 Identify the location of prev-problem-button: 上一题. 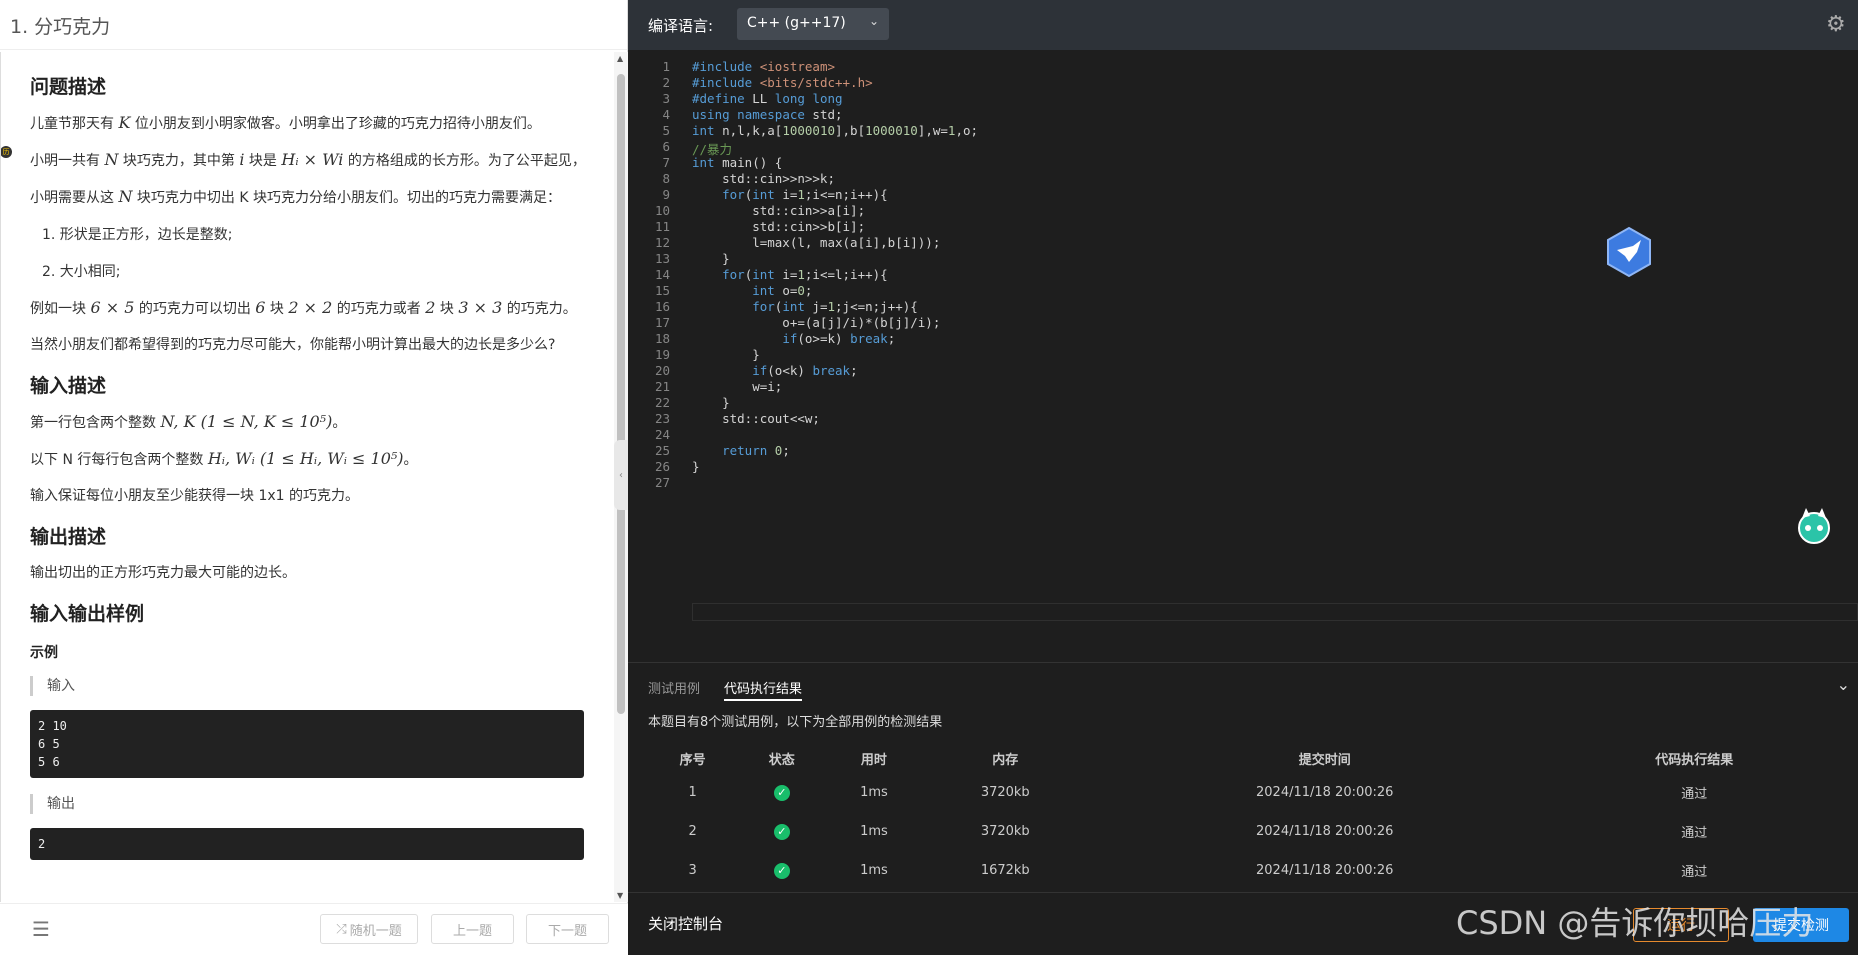
(472, 929).